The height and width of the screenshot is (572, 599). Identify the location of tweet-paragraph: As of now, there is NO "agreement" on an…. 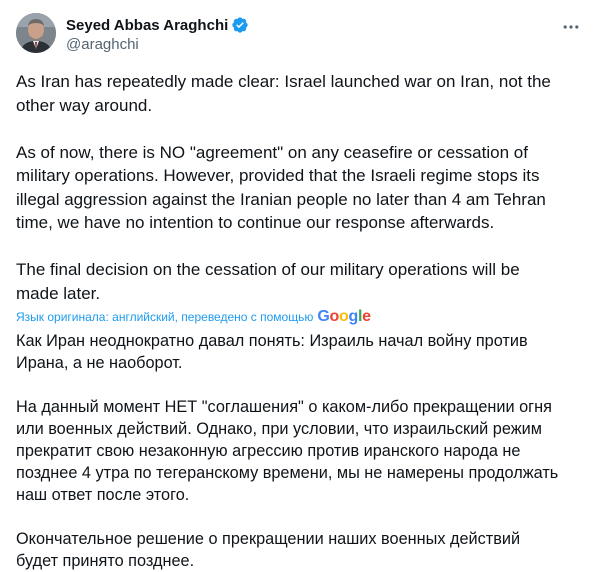
(281, 187).